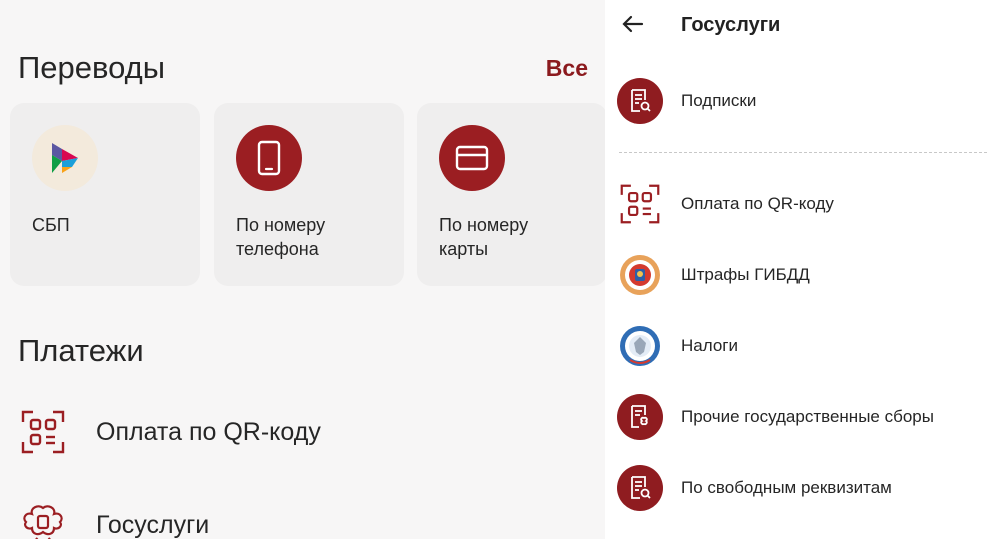 The height and width of the screenshot is (539, 992). What do you see at coordinates (677, 346) in the screenshot?
I see `panel-item-taxes: Налоги` at bounding box center [677, 346].